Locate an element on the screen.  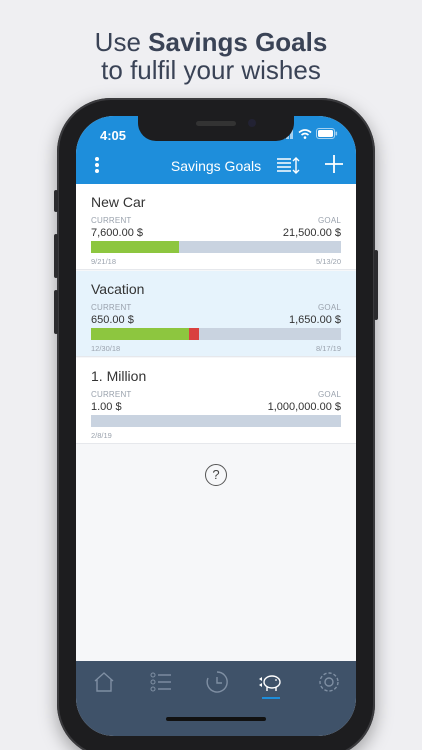
promo-headline: Use Savings Goals to fulfil your wishes is located at coordinates (211, 56).